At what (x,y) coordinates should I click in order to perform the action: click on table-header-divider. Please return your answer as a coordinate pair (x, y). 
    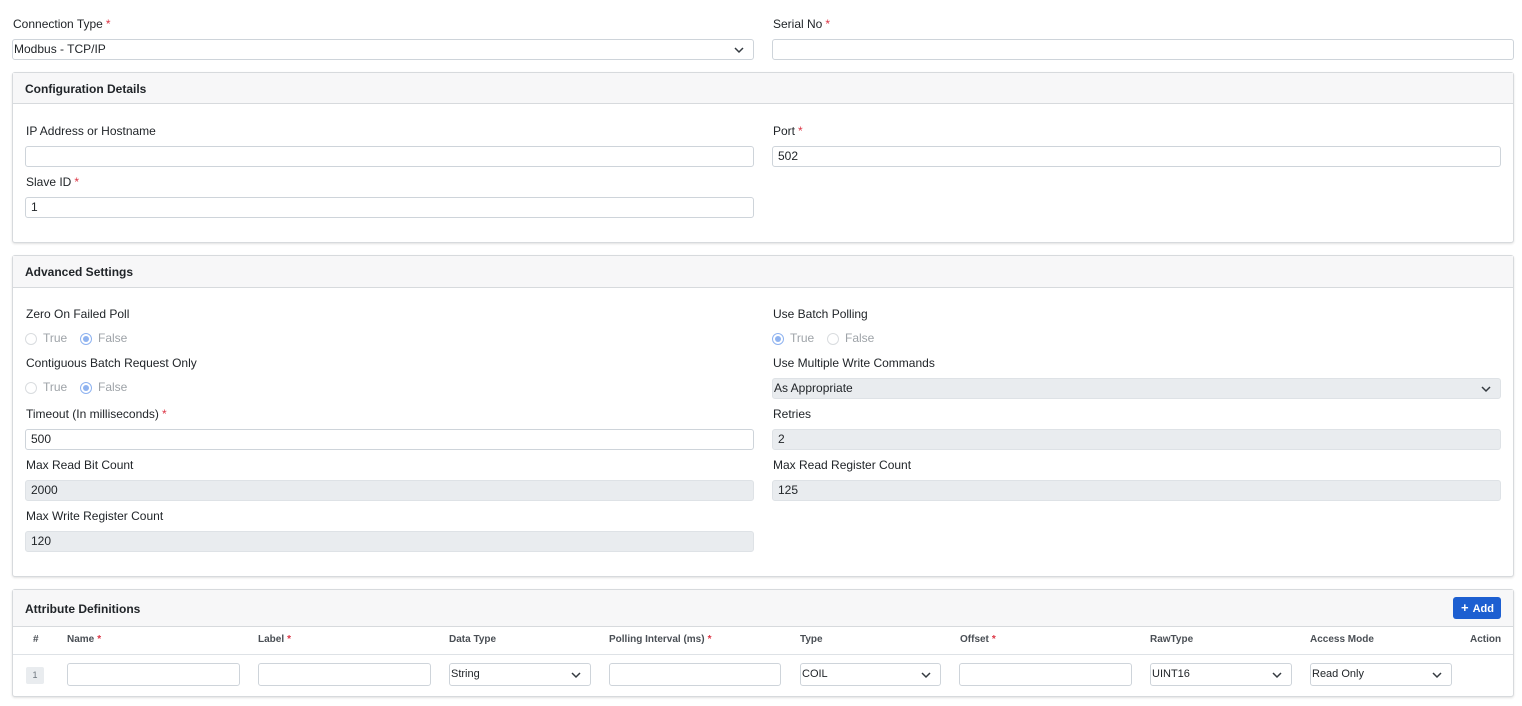
    Looking at the image, I should click on (763, 654).